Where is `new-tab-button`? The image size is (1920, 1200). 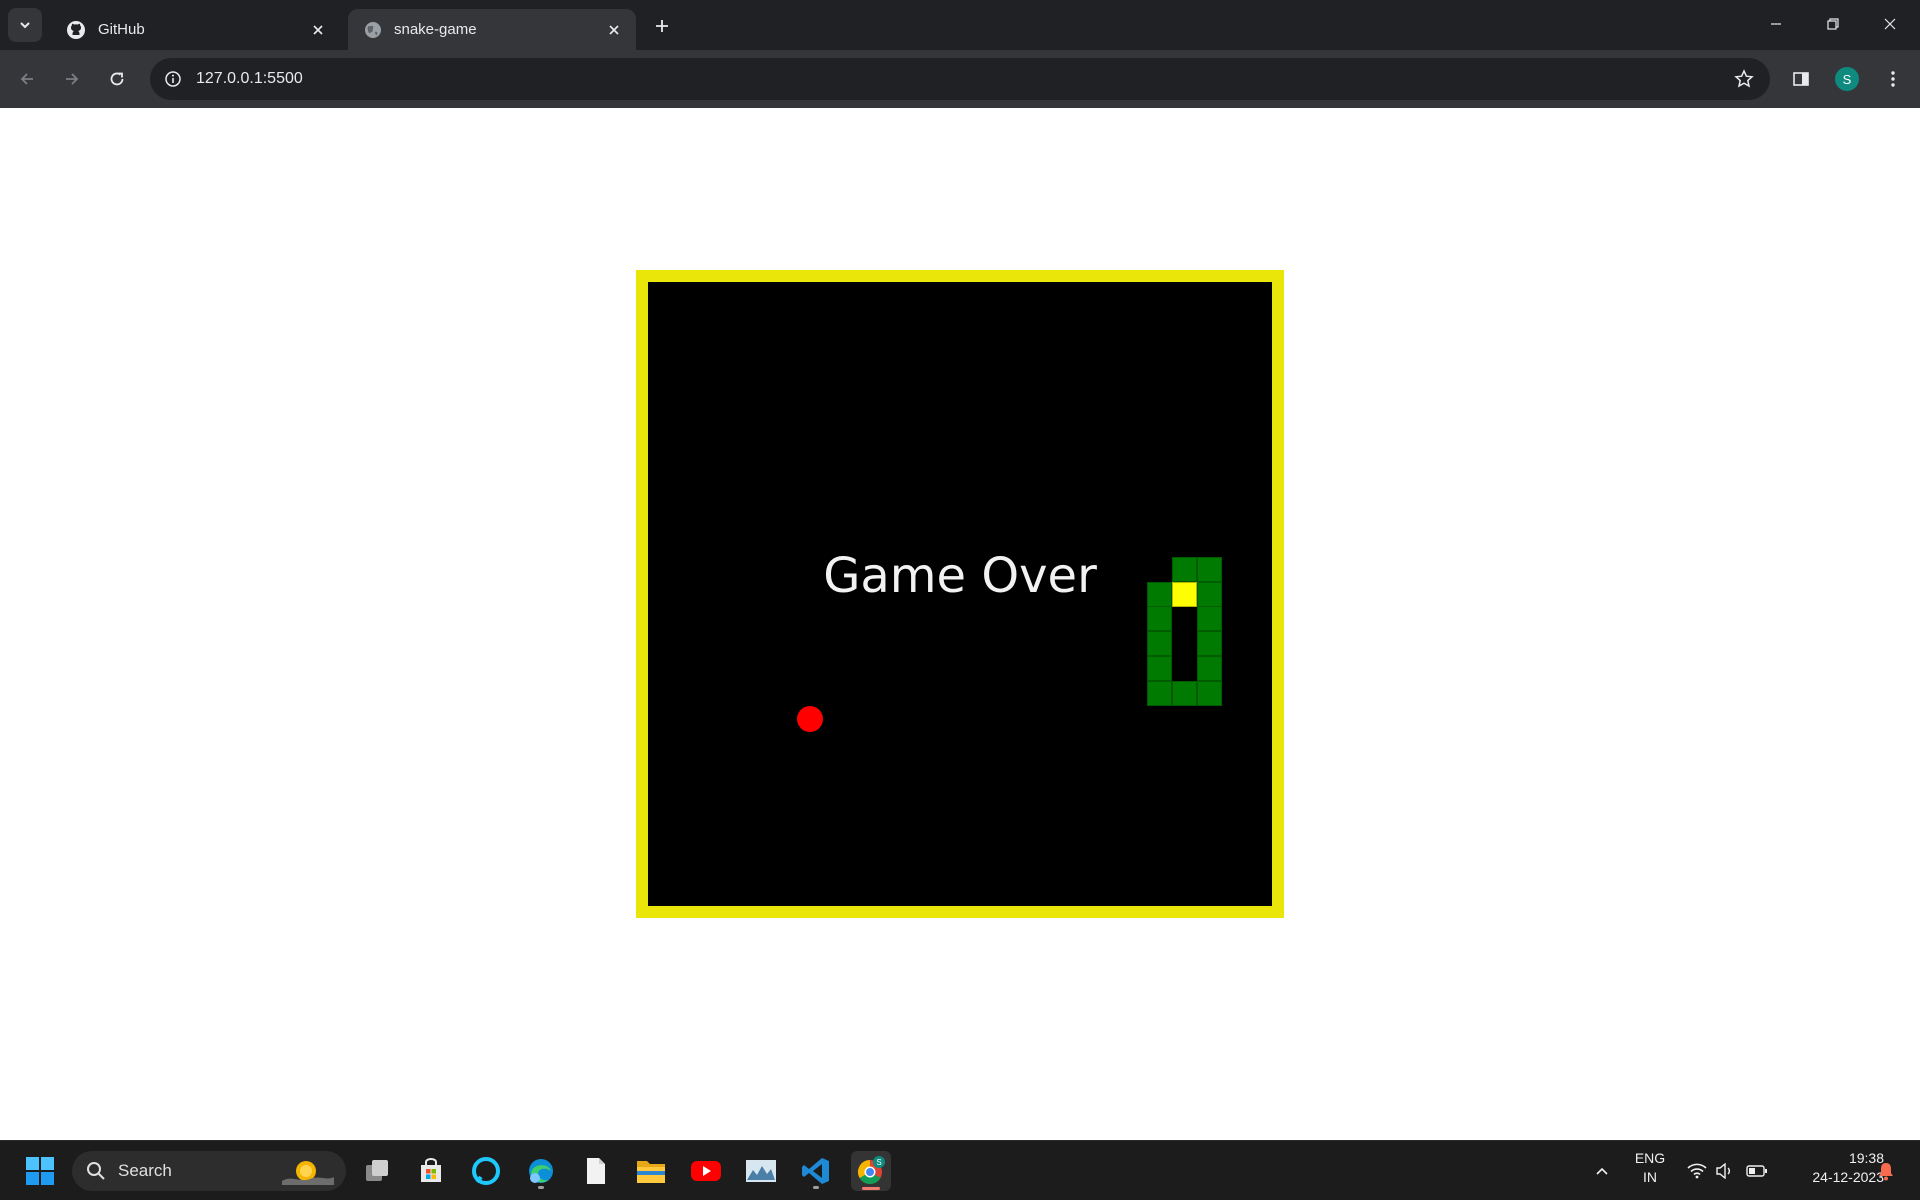 new-tab-button is located at coordinates (662, 26).